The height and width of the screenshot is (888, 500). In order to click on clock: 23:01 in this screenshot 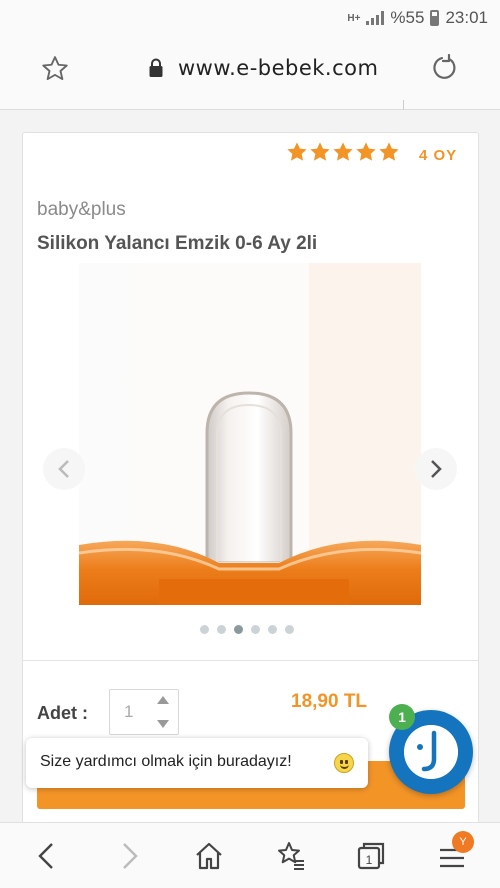, I will do `click(466, 17)`.